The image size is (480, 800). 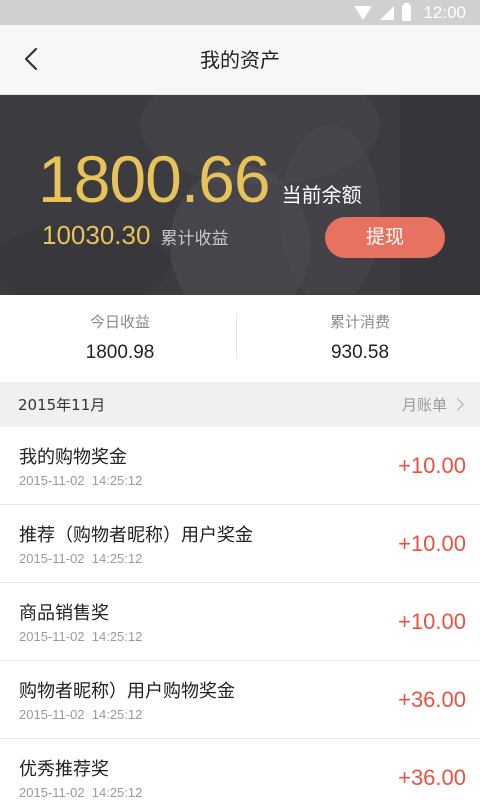 I want to click on cumulative-income-label: 累计收益, so click(x=194, y=239).